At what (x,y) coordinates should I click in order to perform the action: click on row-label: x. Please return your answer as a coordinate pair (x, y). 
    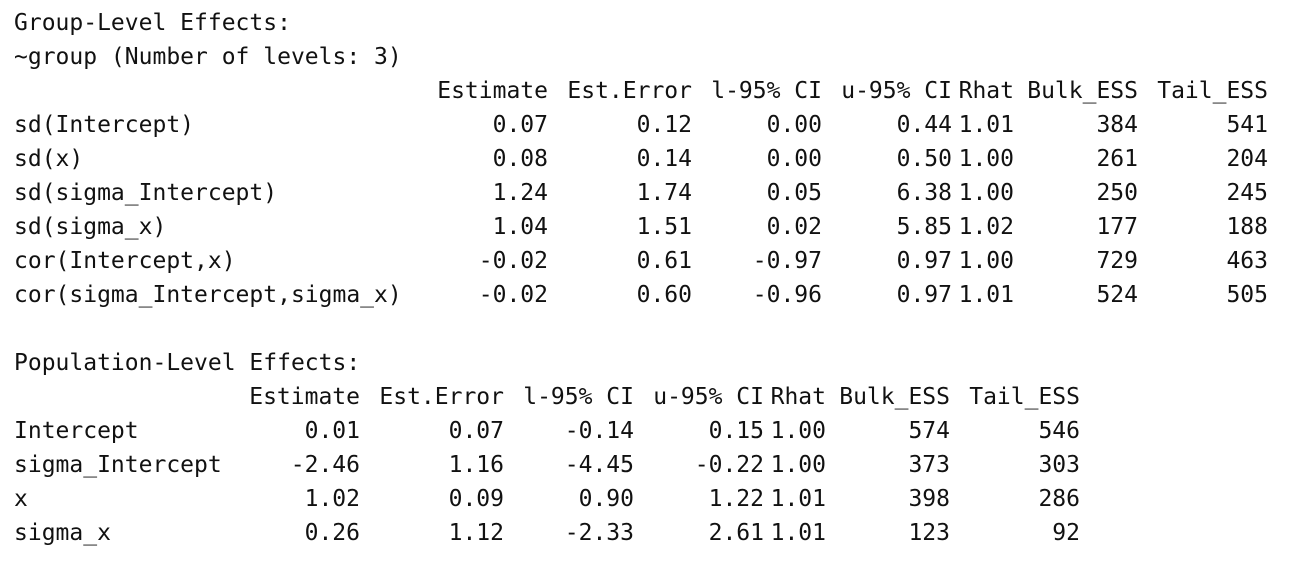
    Looking at the image, I should click on (21, 499).